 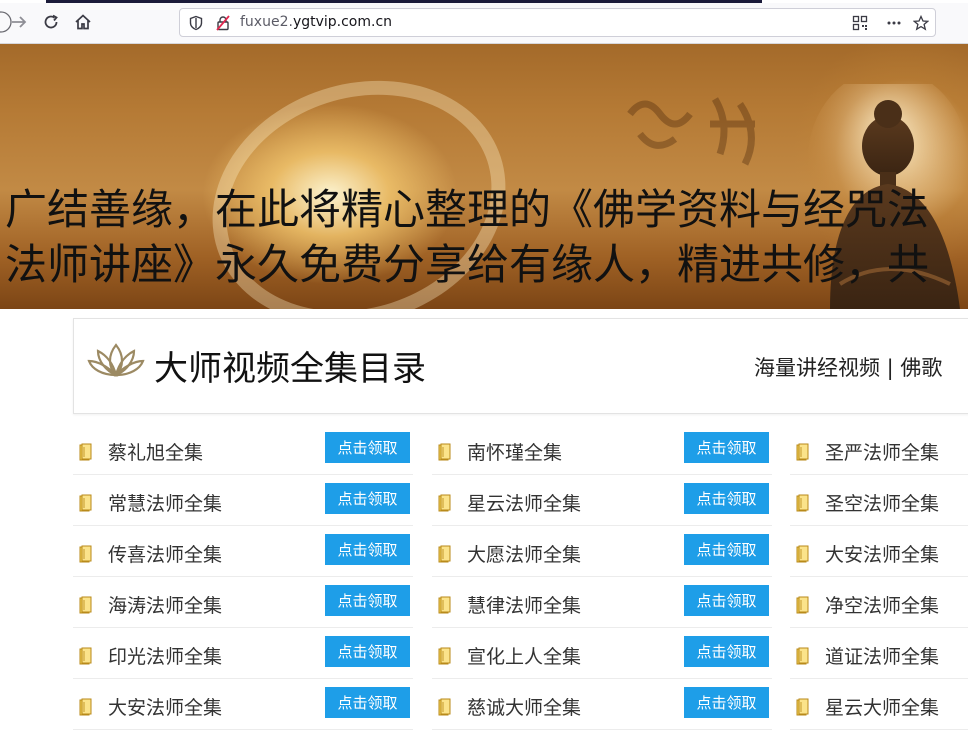 What do you see at coordinates (882, 655) in the screenshot?
I see `collection-name: 道证法师全集` at bounding box center [882, 655].